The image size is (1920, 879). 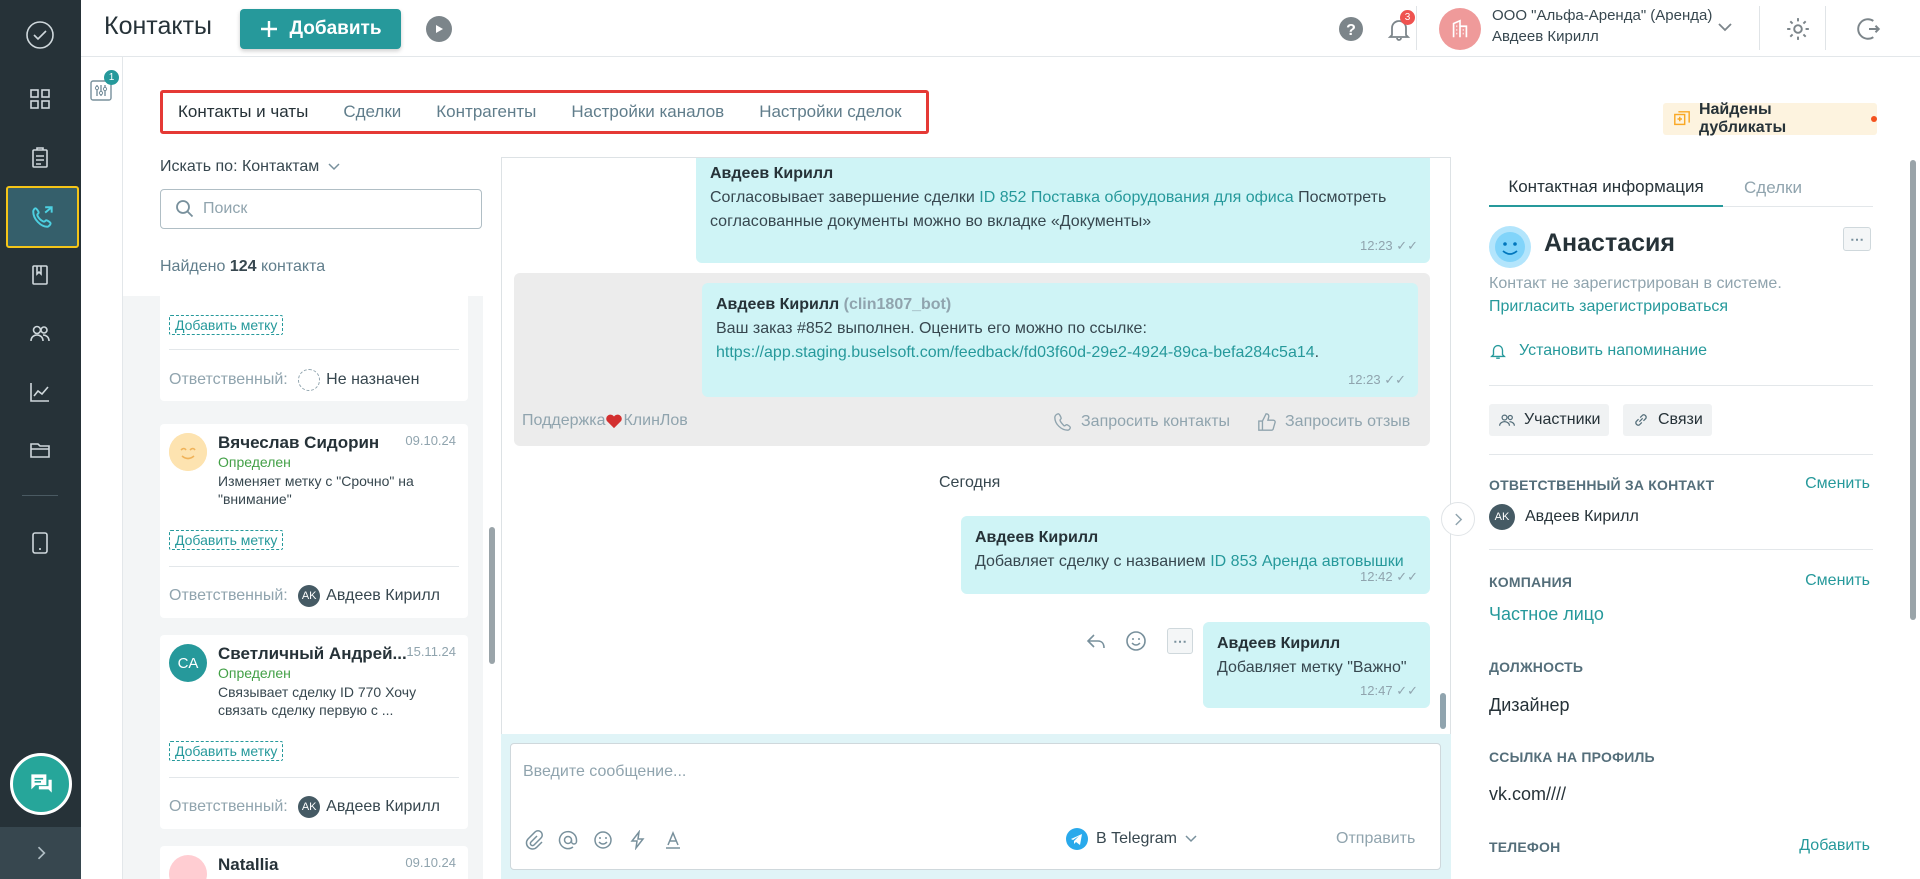 I want to click on tab-counterparties: Контрагенты, so click(x=486, y=112).